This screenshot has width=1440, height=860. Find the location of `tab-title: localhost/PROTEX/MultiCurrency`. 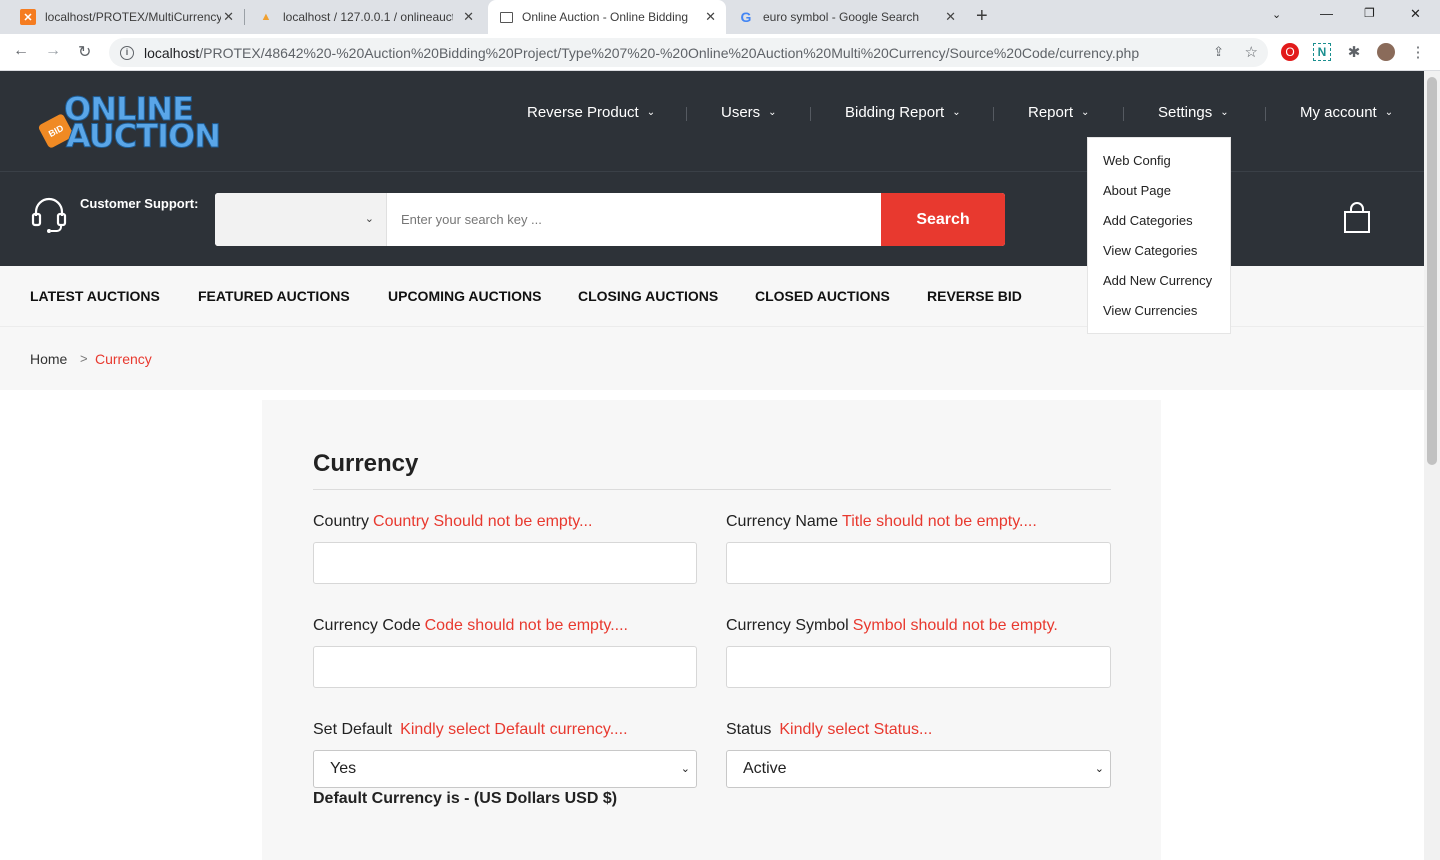

tab-title: localhost/PROTEX/MultiCurrency is located at coordinates (133, 17).